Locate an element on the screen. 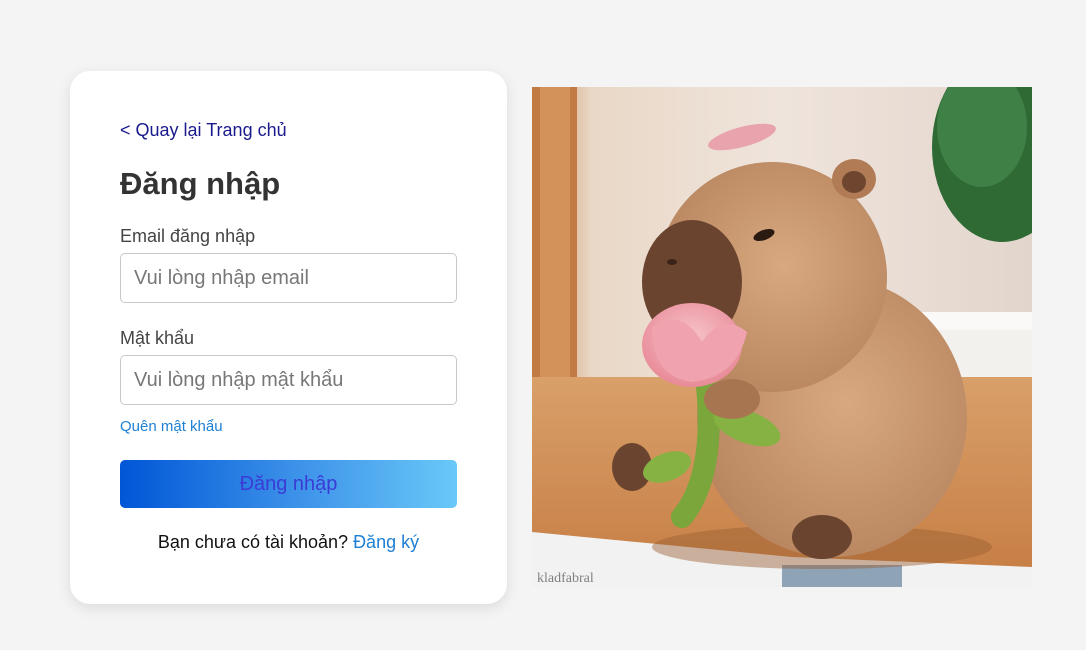 The image size is (1086, 650). signup-link: Đăng ký is located at coordinates (386, 542).